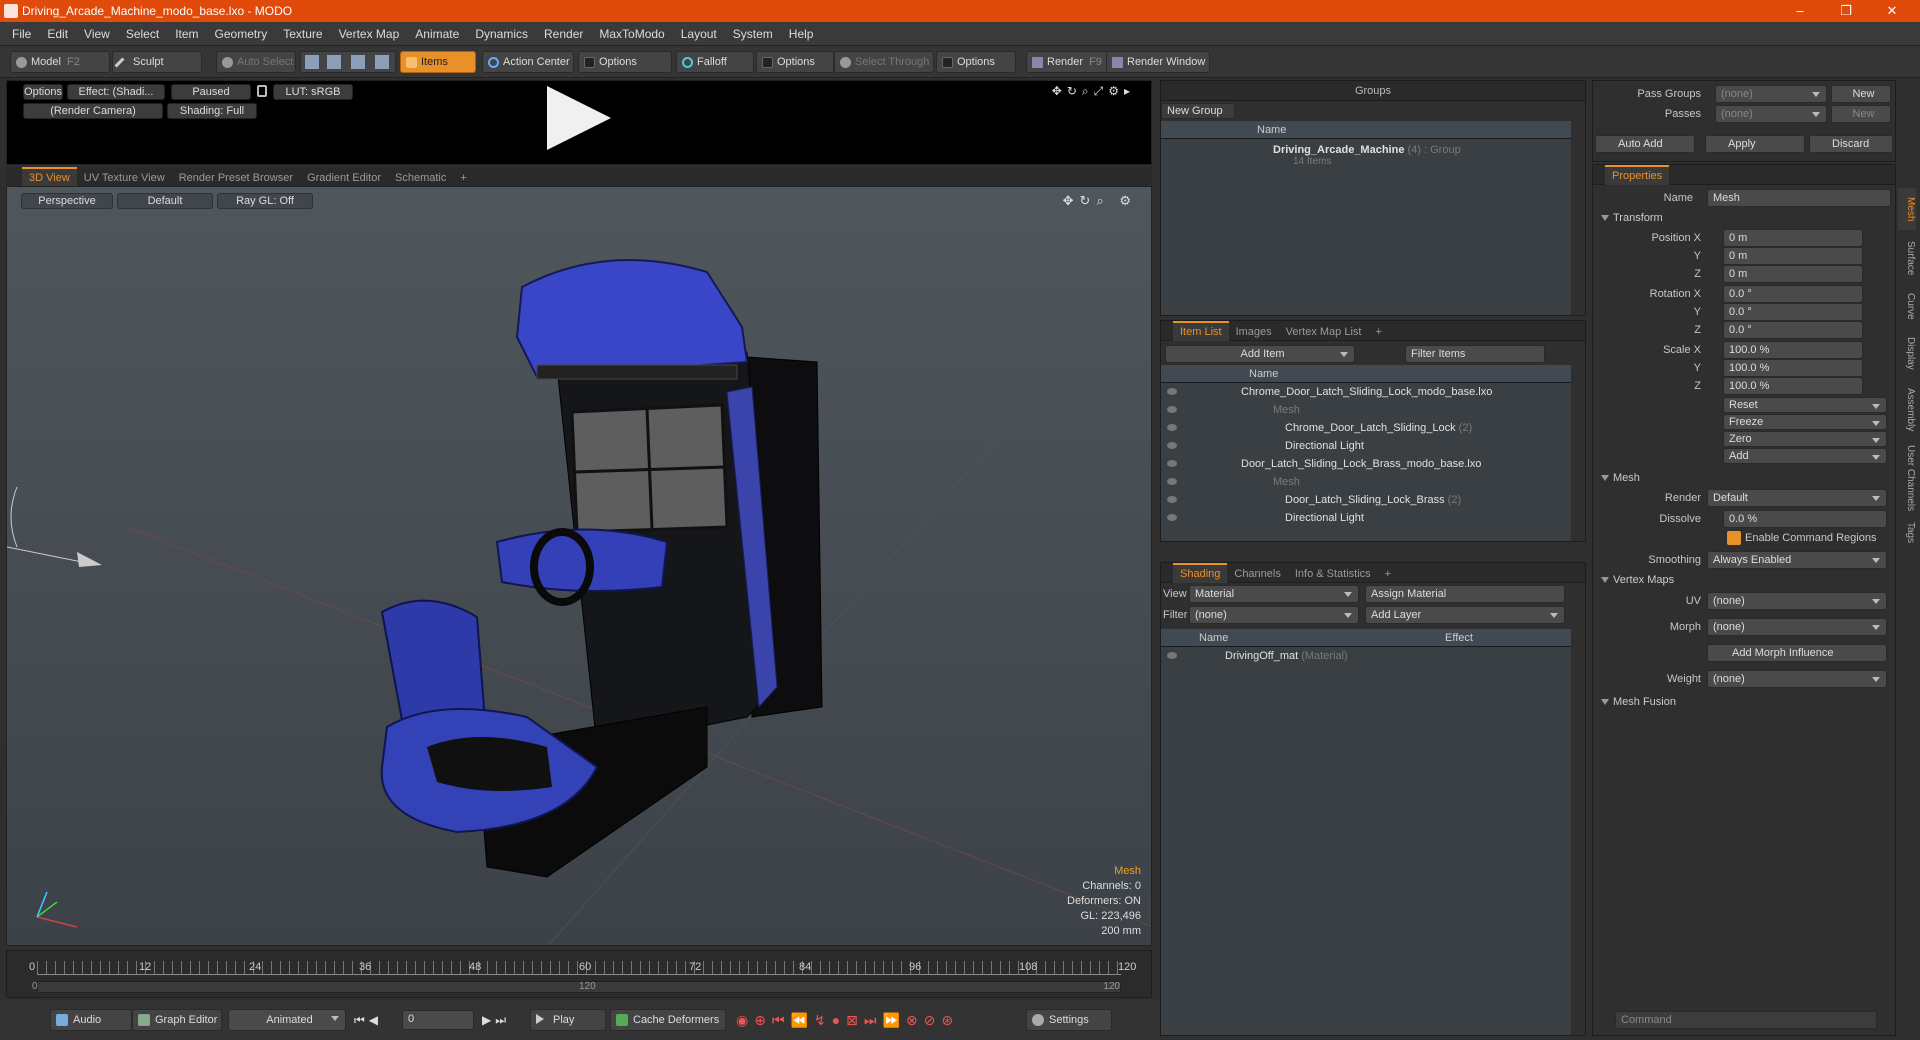 Image resolution: width=1920 pixels, height=1040 pixels. Describe the element at coordinates (976, 62) in the screenshot. I see `select-through-options-button: Options` at that location.